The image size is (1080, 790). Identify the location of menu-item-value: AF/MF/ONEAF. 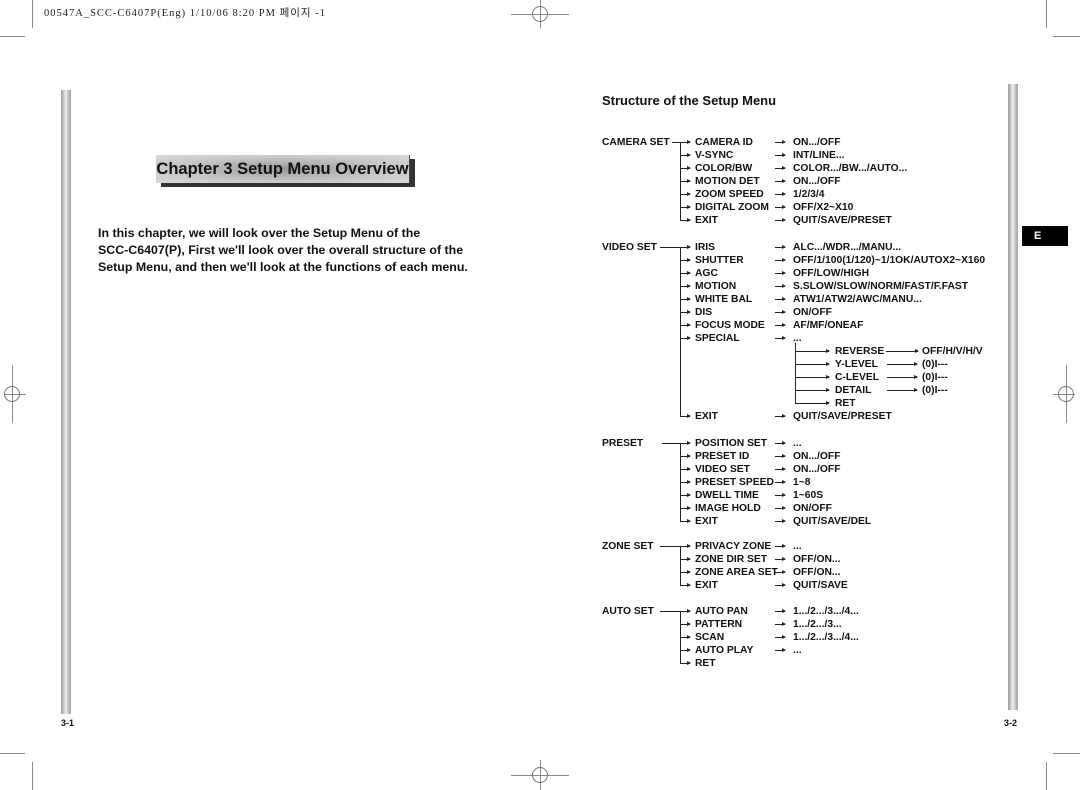
(828, 325).